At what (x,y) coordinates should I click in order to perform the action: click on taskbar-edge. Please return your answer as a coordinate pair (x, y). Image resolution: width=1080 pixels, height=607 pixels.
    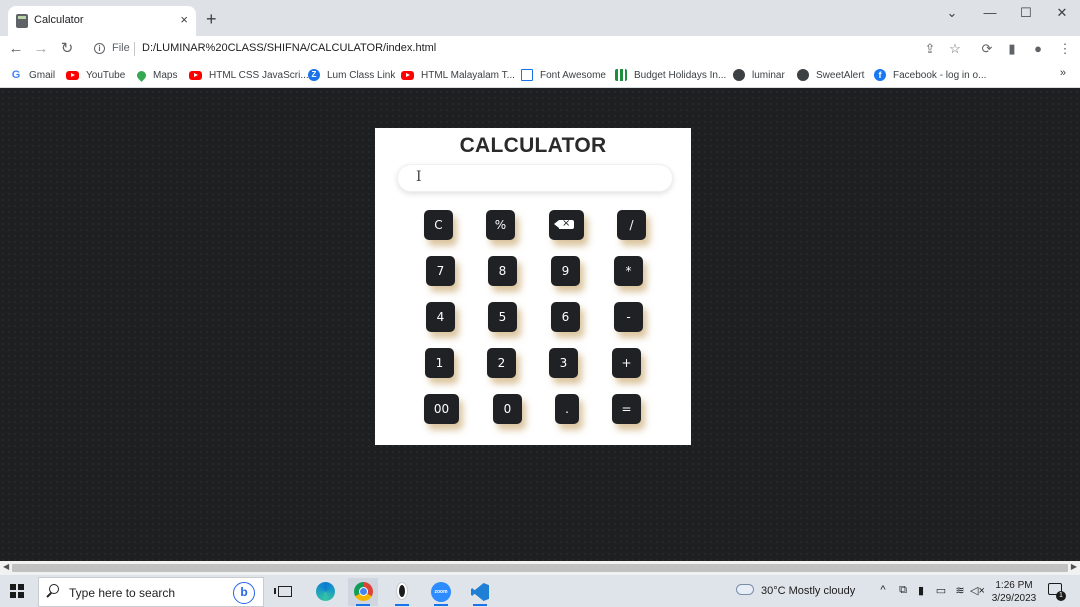
    Looking at the image, I should click on (325, 592).